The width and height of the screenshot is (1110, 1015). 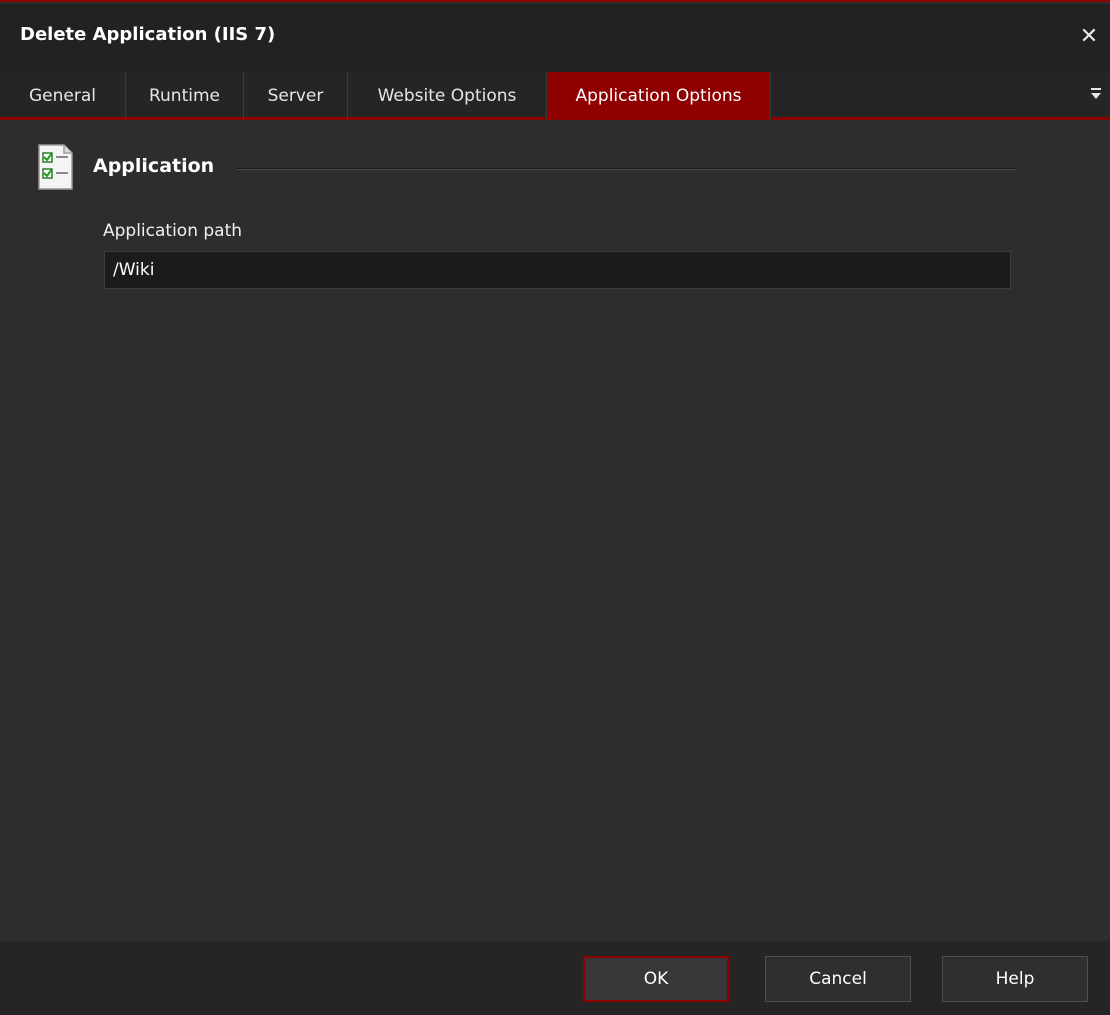 I want to click on tab-server: Server, so click(x=296, y=96).